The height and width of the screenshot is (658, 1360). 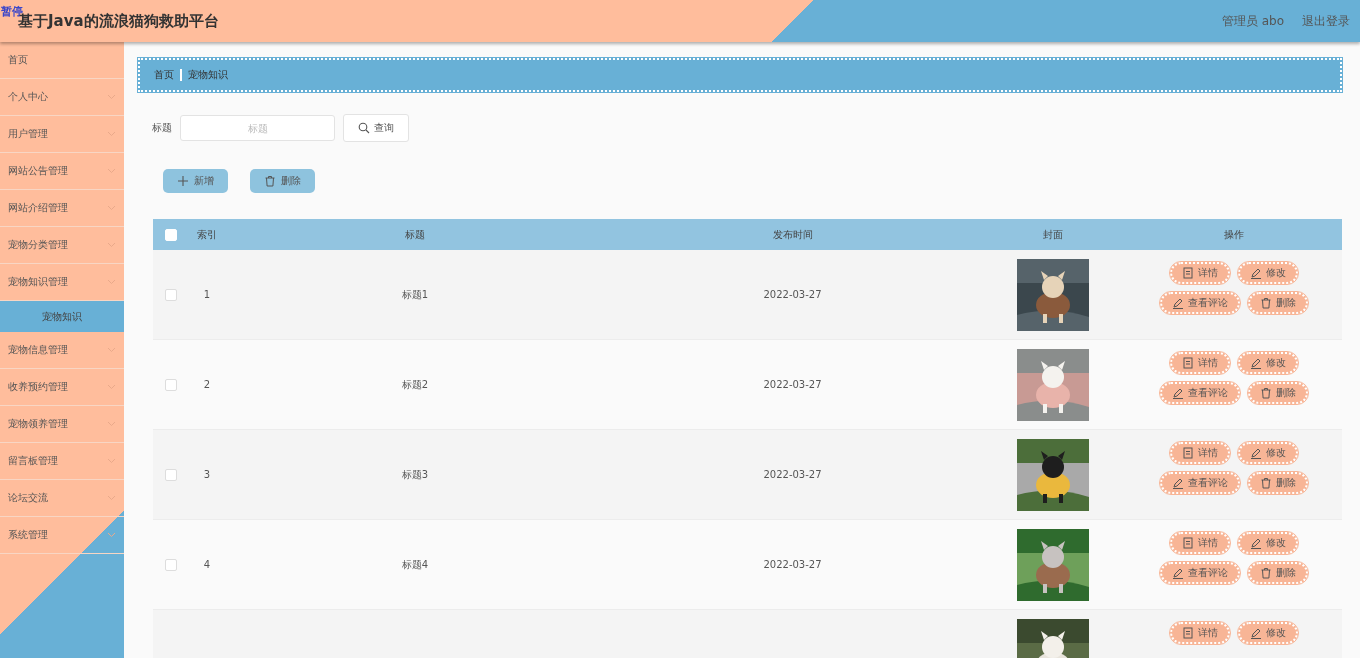 What do you see at coordinates (62, 134) in the screenshot?
I see `sidebar-item: 用户管理` at bounding box center [62, 134].